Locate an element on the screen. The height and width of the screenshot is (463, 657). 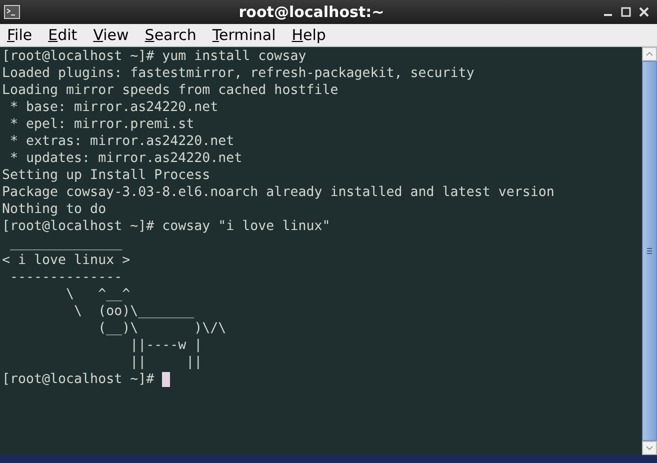
chevron-up-icon is located at coordinates (649, 54).